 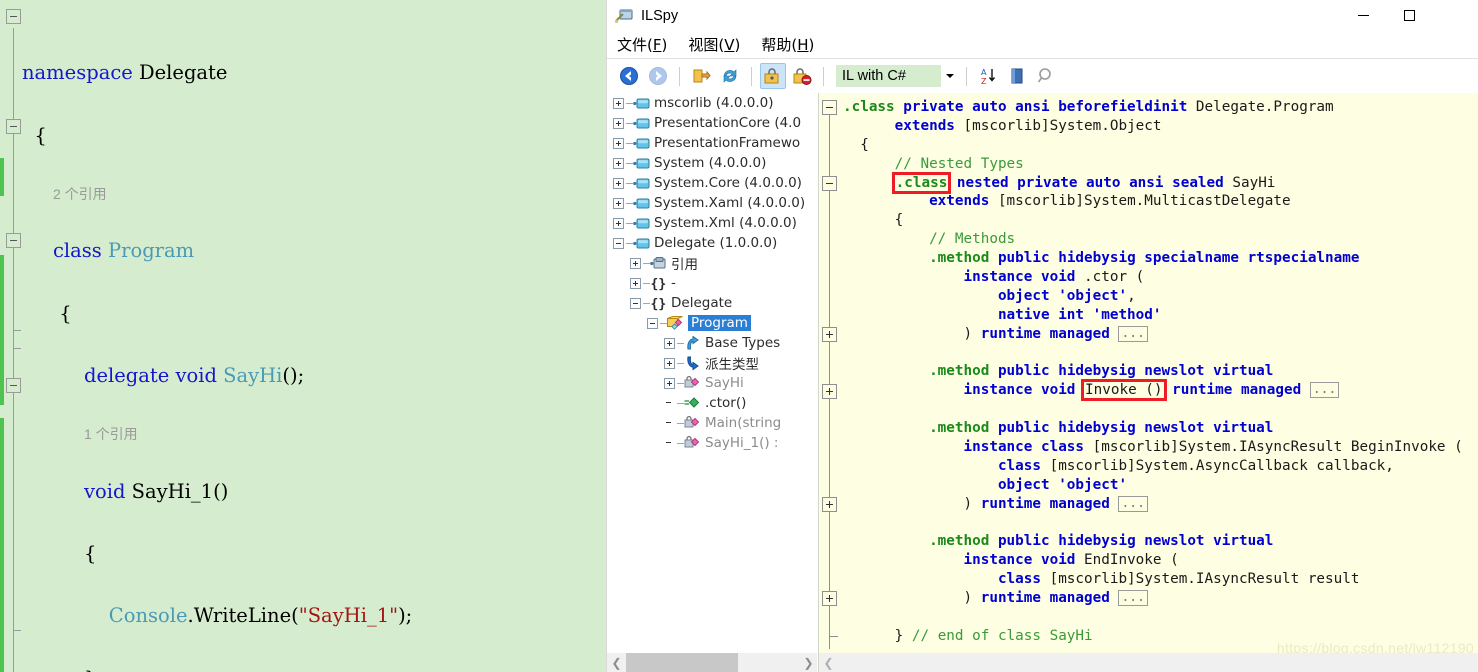 I want to click on search-button, so click(x=1046, y=76).